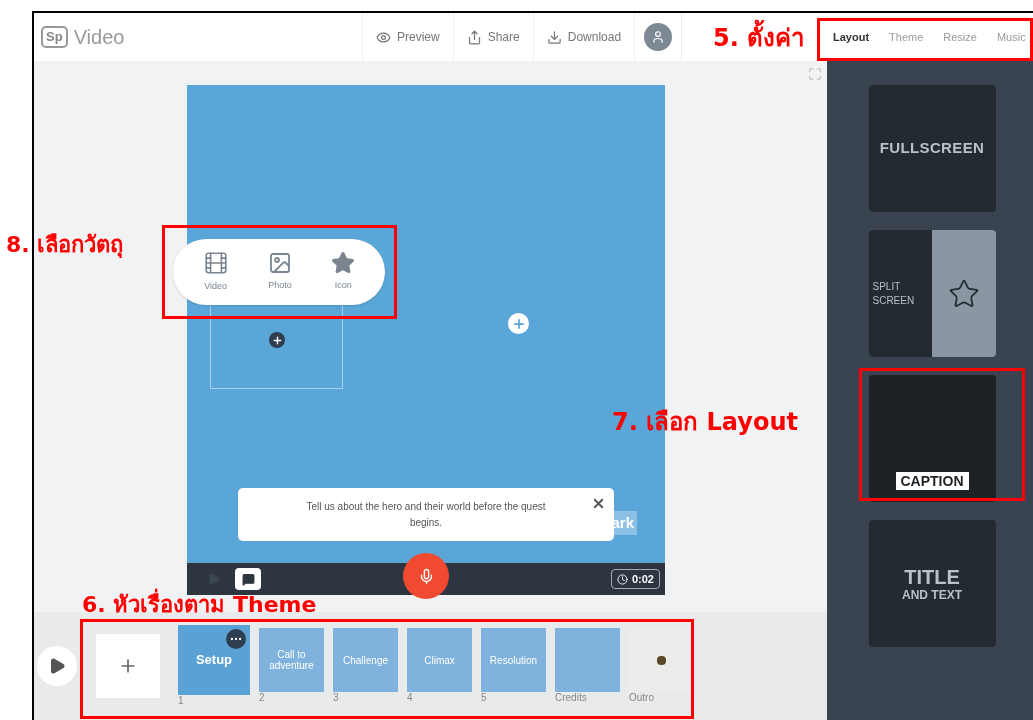 The width and height of the screenshot is (1033, 720). I want to click on slide-number: 2, so click(262, 698).